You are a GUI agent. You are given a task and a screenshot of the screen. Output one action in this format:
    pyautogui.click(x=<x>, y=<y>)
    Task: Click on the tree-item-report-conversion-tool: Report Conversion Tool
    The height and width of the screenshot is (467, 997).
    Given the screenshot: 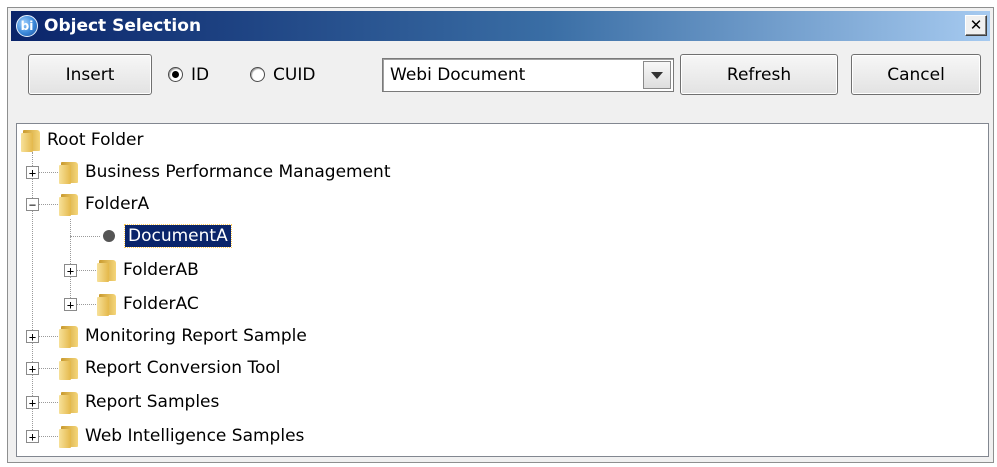 What is the action you would take?
    pyautogui.click(x=170, y=368)
    